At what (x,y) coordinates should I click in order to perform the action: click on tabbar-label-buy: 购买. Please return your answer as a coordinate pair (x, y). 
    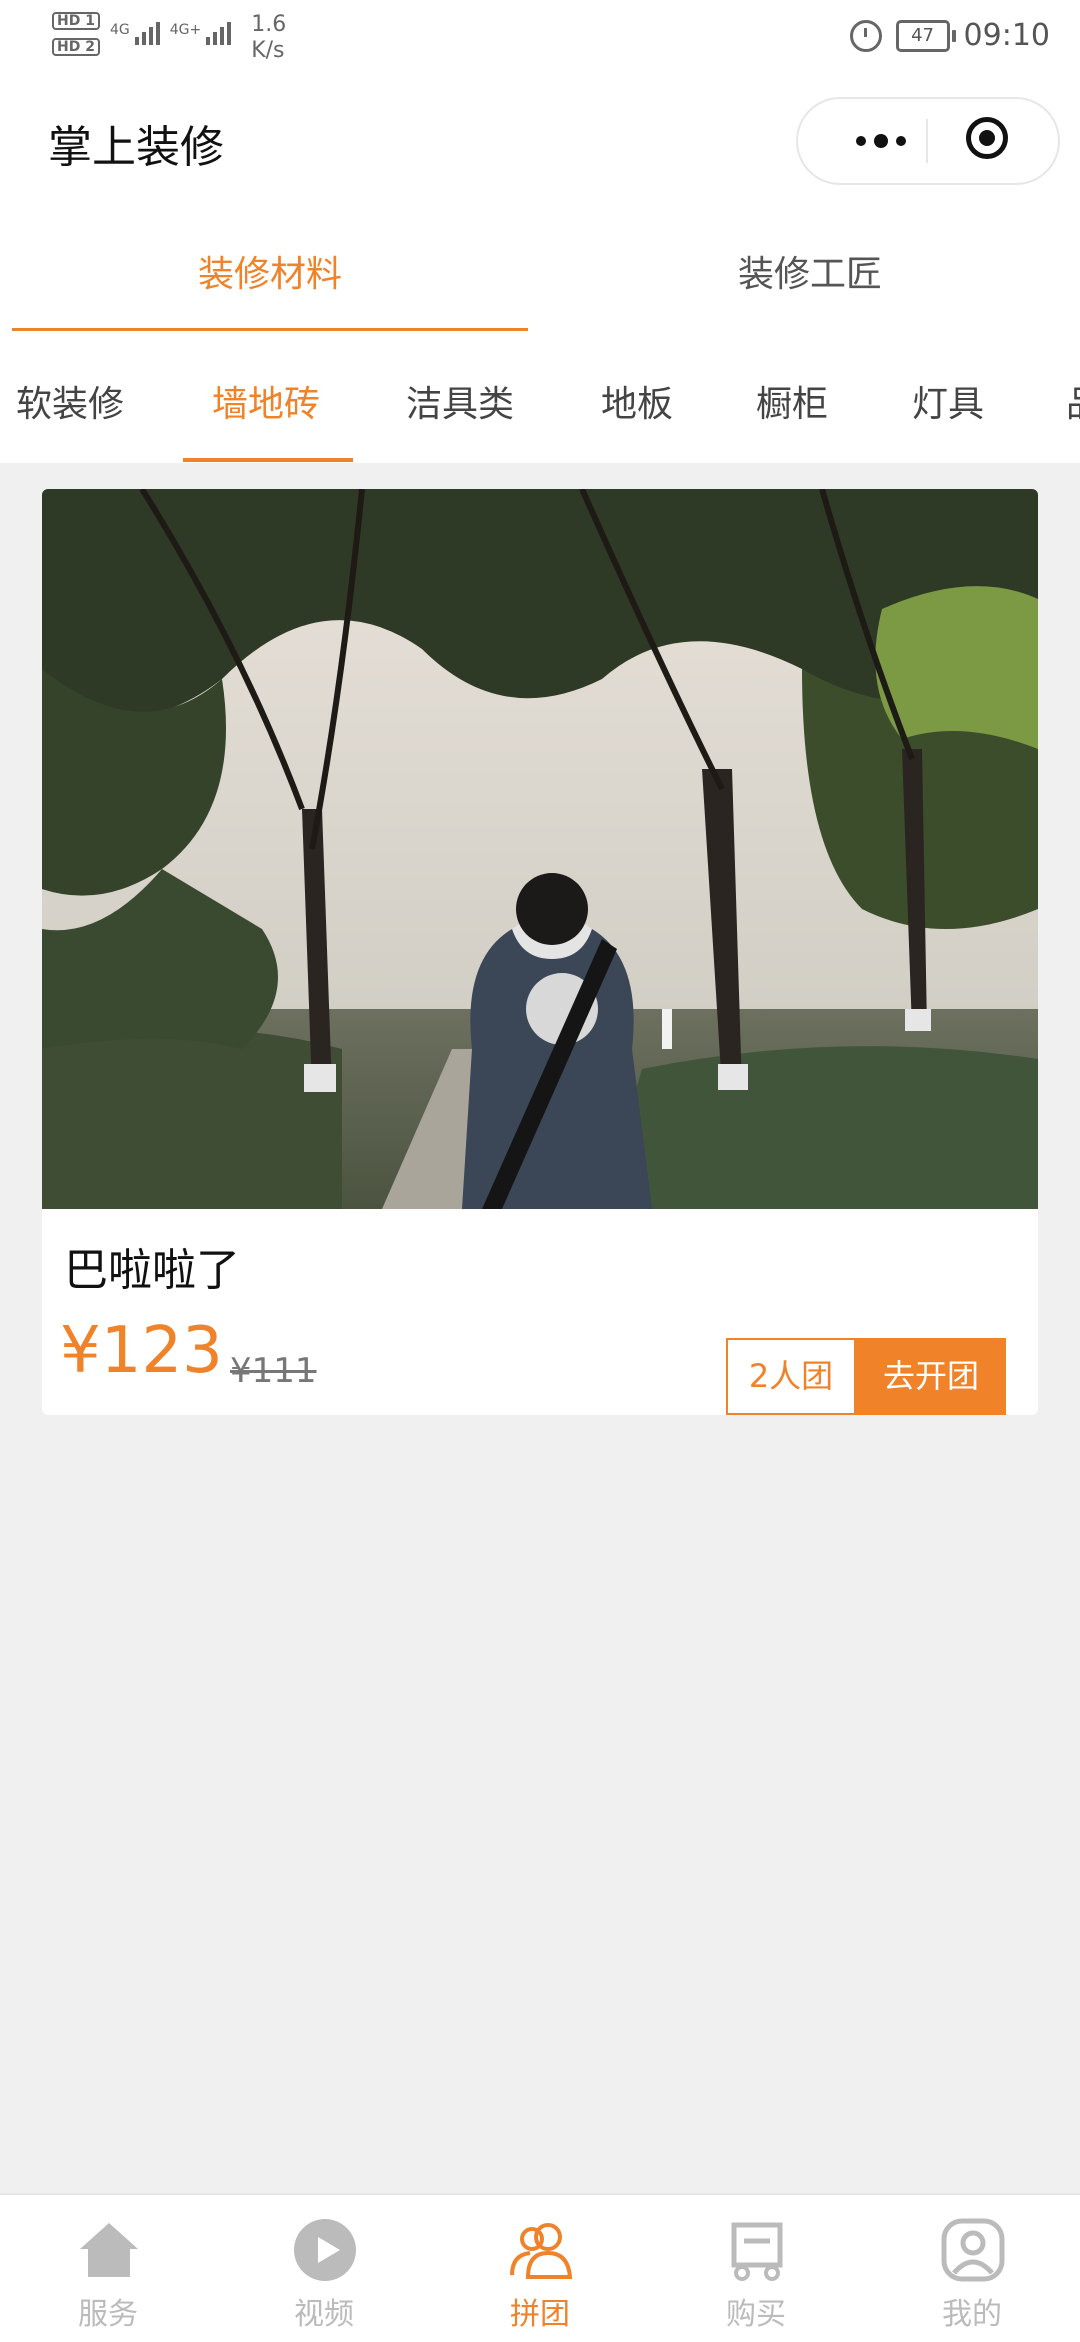
    Looking at the image, I should click on (756, 2314).